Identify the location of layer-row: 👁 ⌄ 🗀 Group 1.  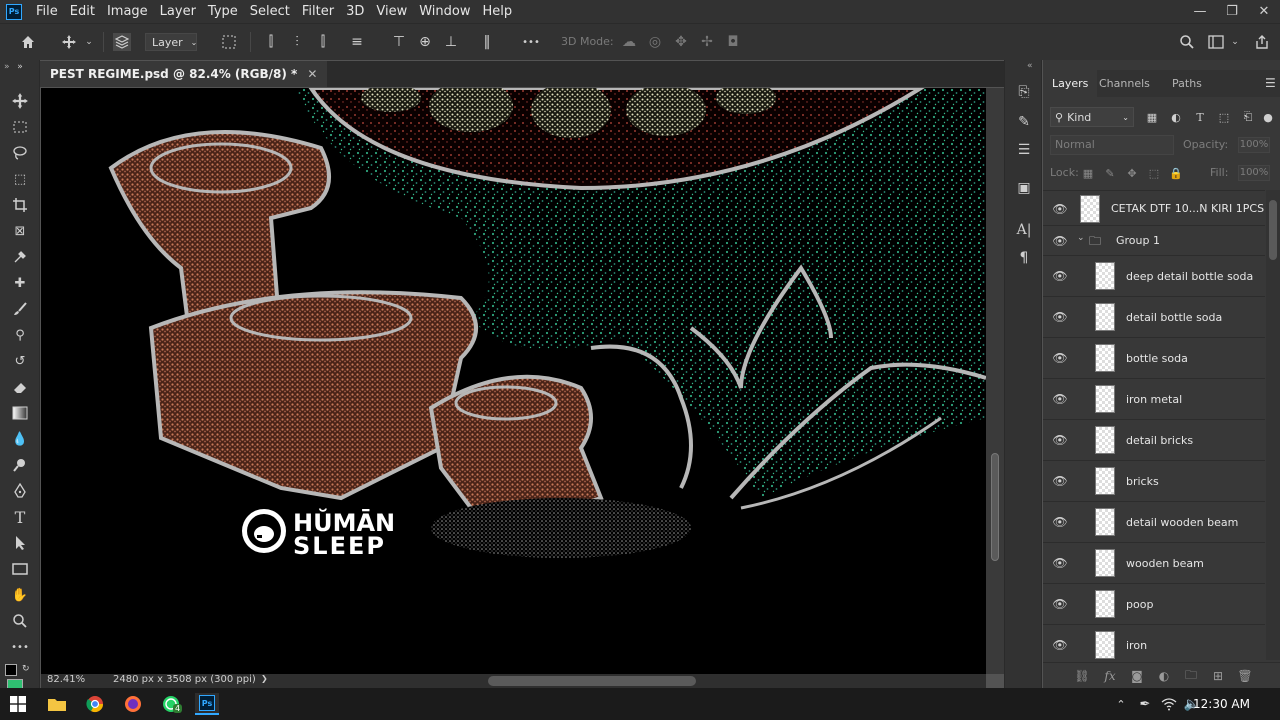
(1154, 241).